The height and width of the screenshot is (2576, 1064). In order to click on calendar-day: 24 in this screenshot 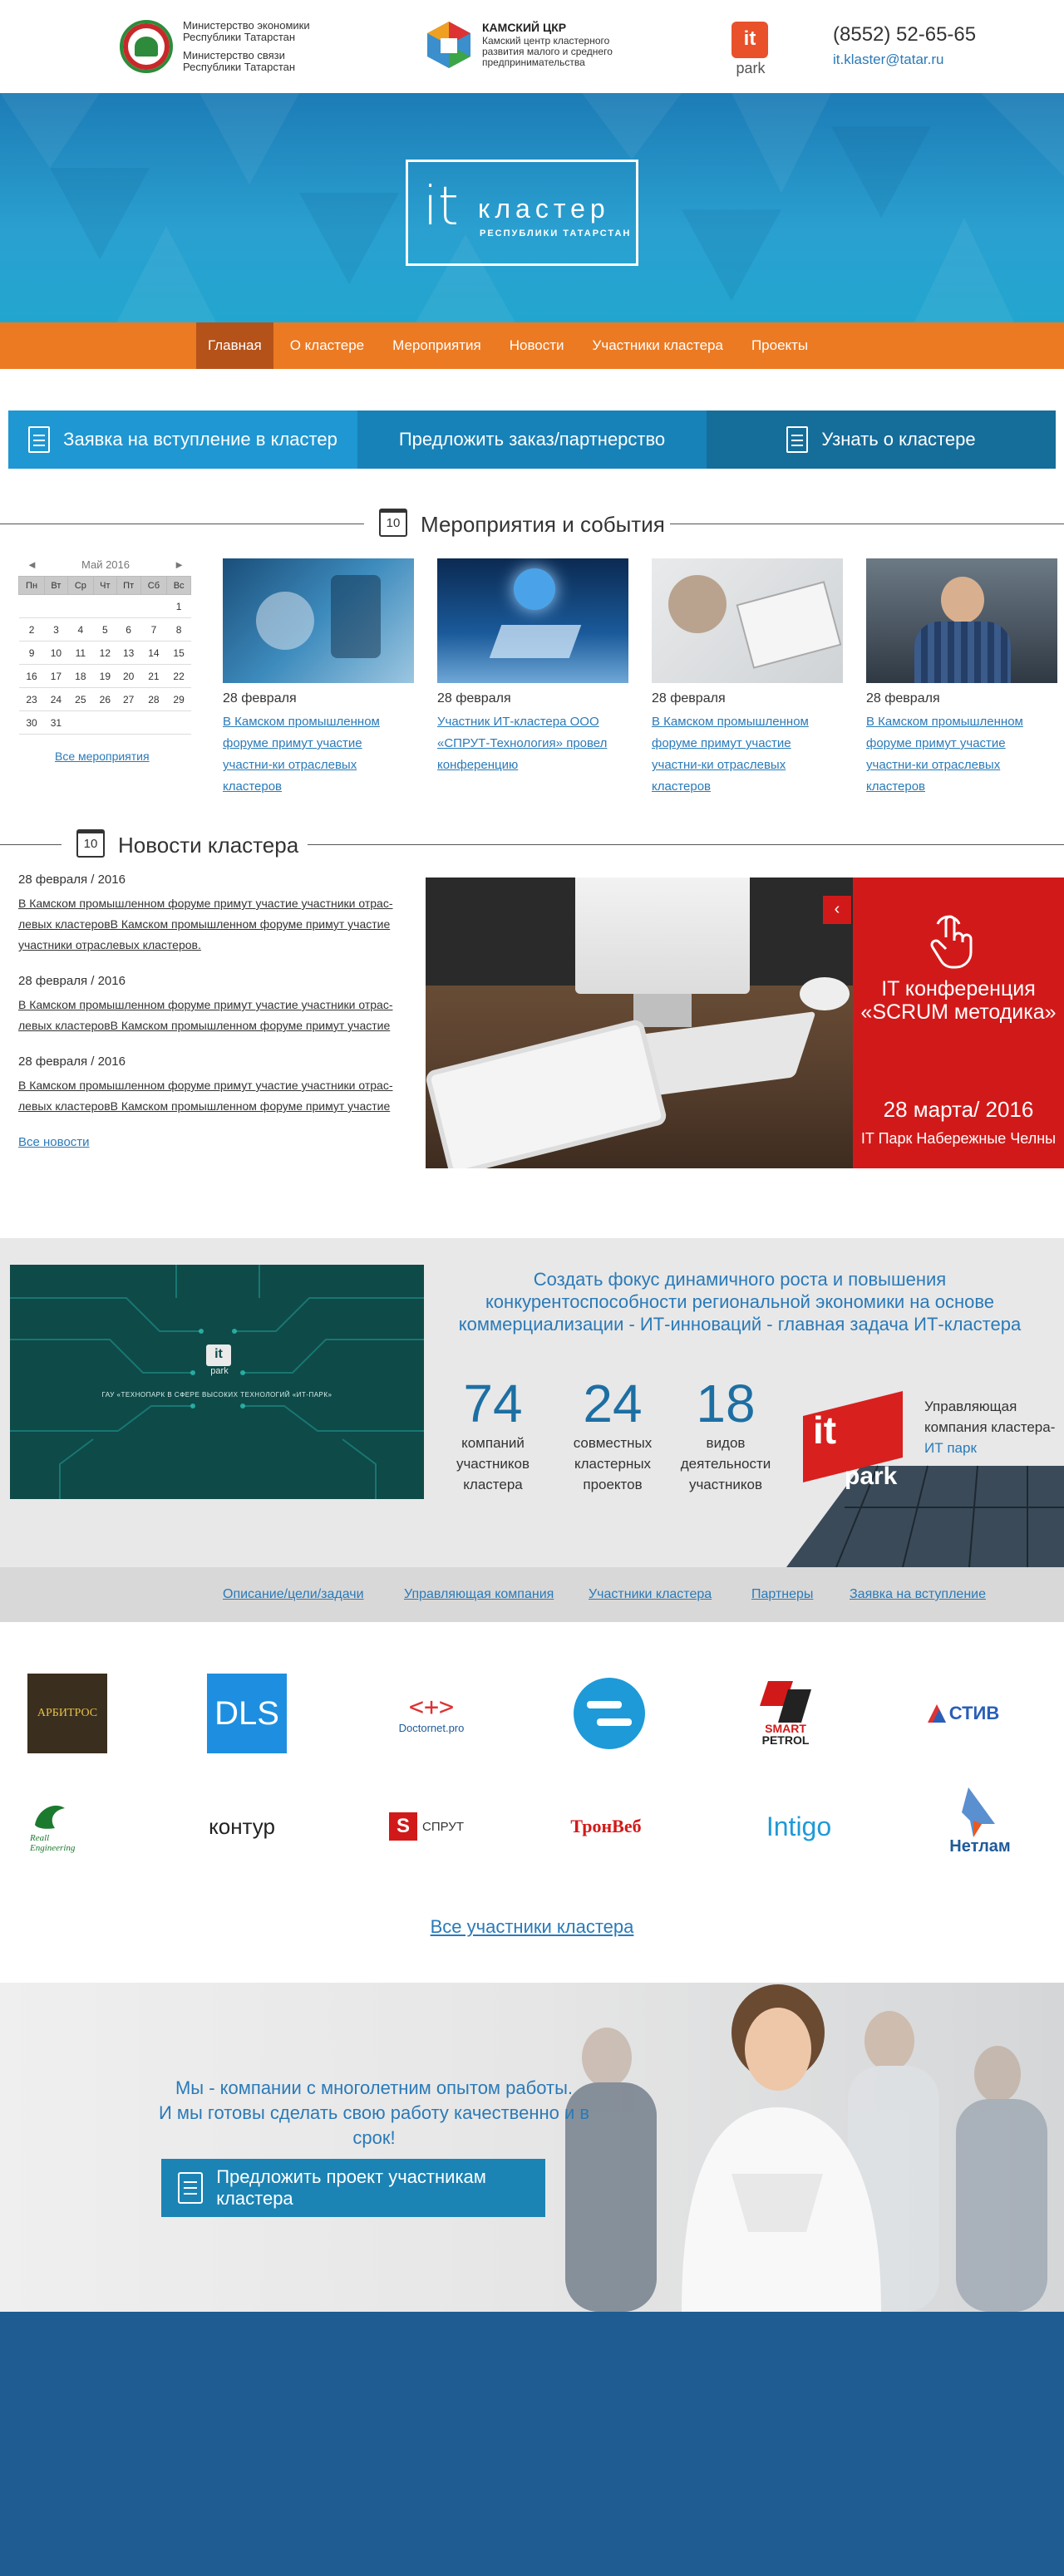, I will do `click(56, 699)`.